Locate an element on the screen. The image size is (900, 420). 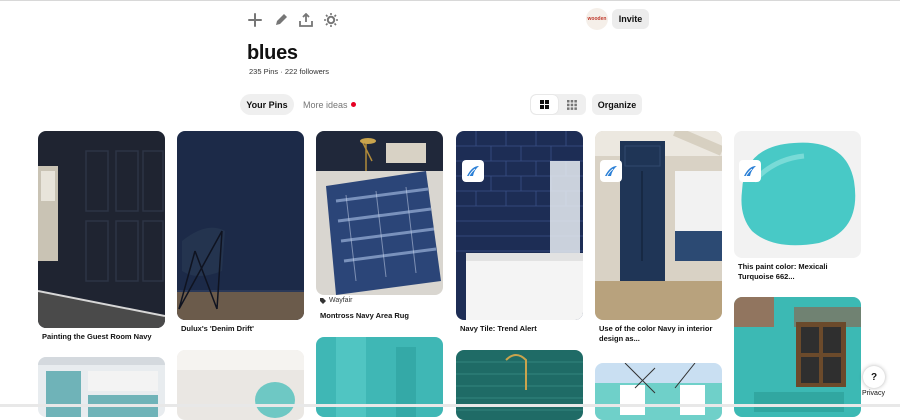
board-meta: 235 Pins · 222 followers is located at coordinates (289, 71).